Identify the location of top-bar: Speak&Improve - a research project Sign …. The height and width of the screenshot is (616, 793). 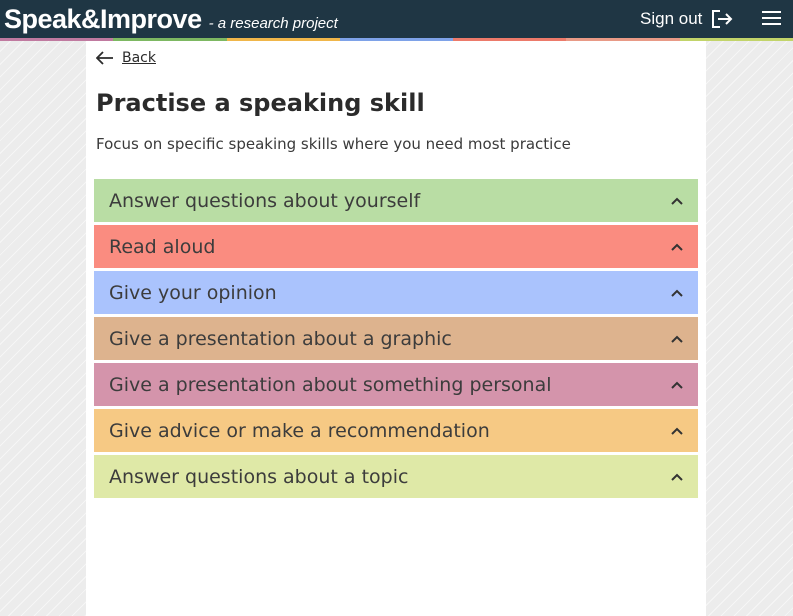
(396, 19).